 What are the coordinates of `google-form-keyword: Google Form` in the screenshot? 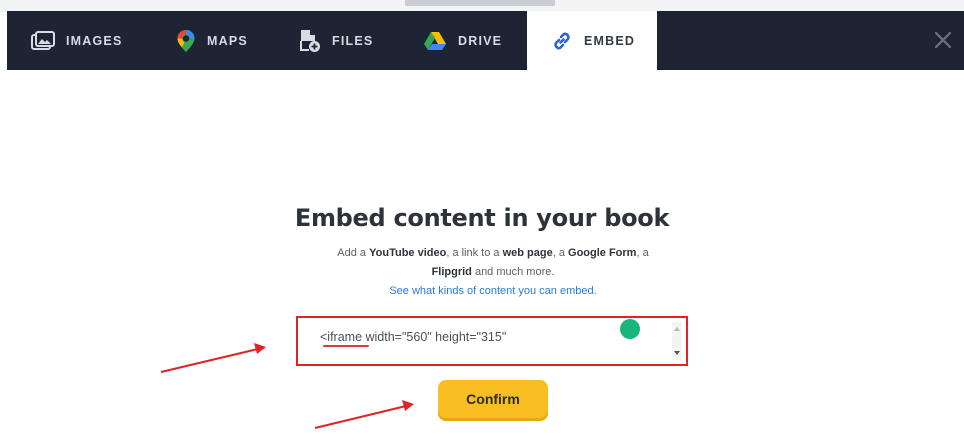 It's located at (602, 253).